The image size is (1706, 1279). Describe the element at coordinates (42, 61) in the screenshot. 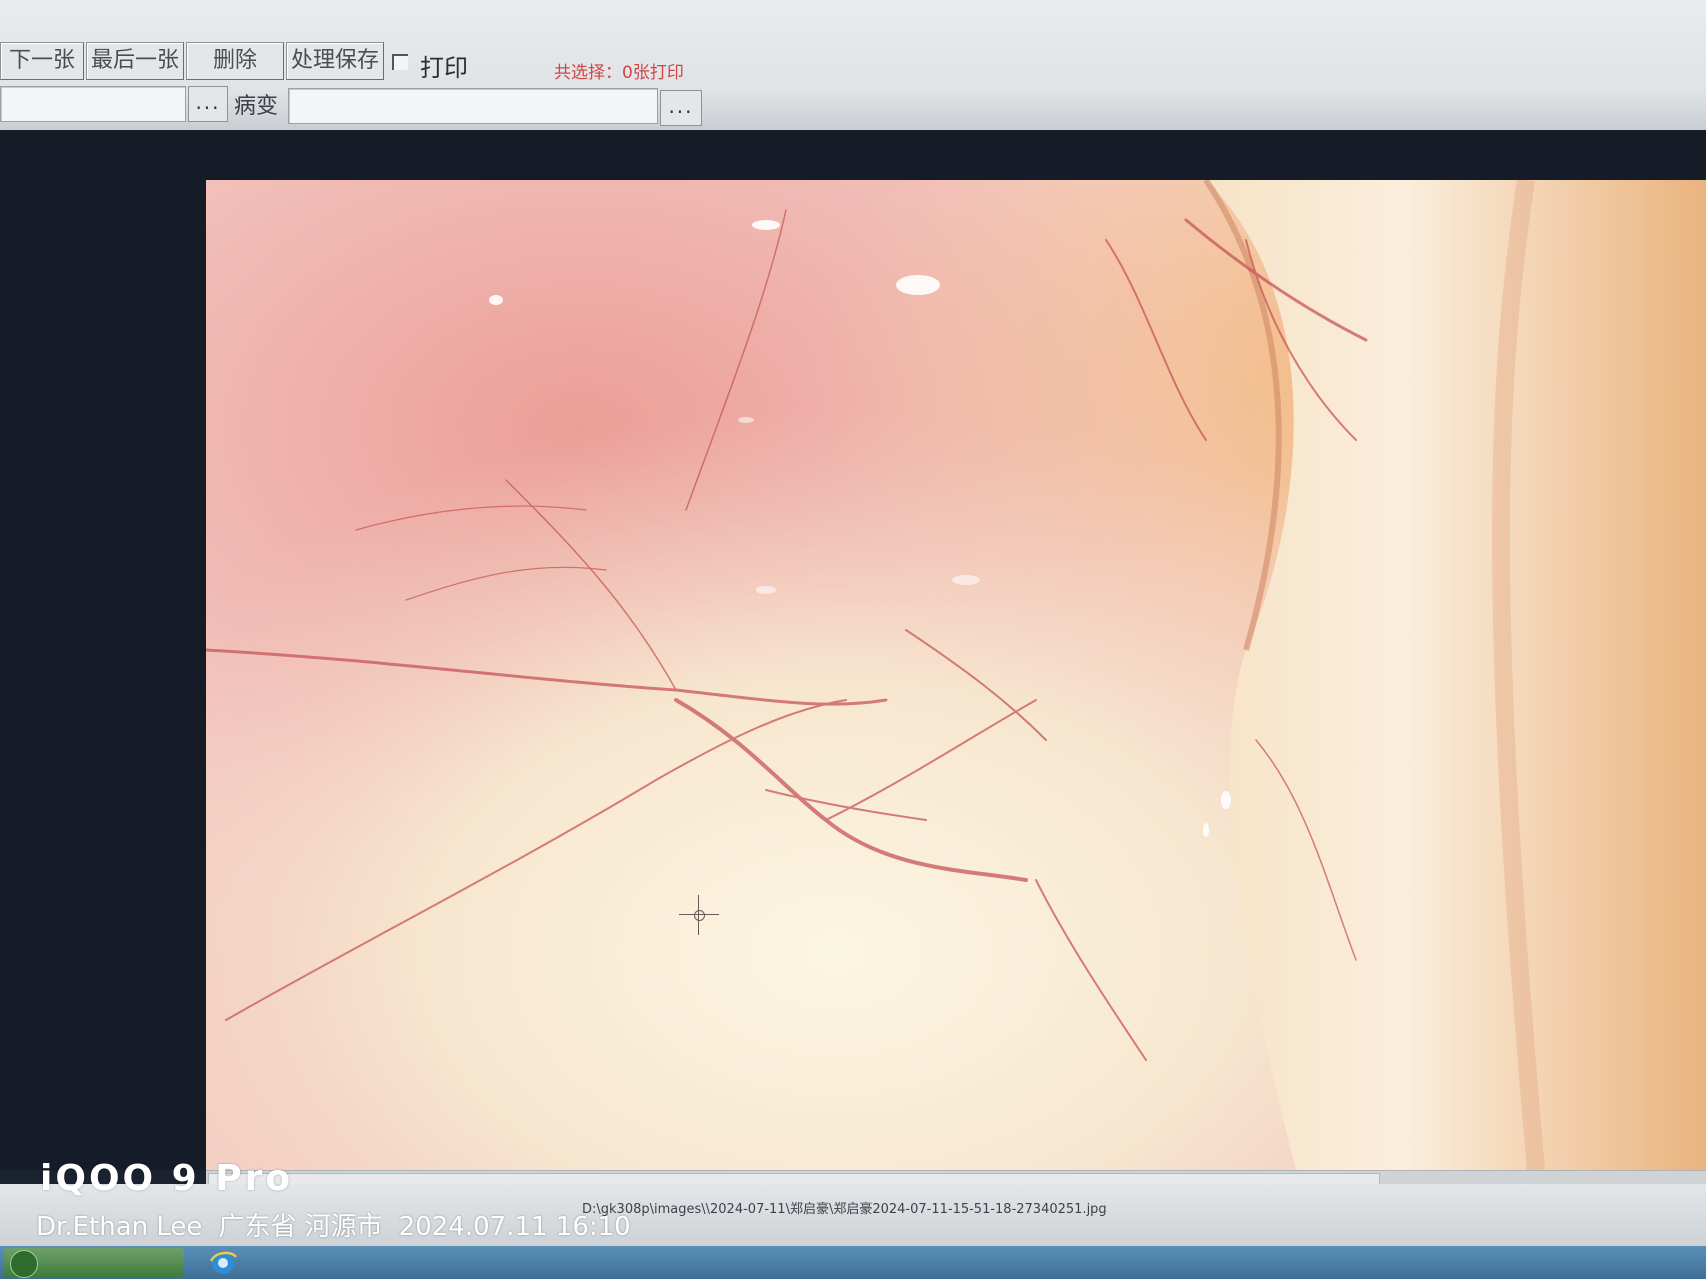

I see `next-image-button: 下一张` at that location.